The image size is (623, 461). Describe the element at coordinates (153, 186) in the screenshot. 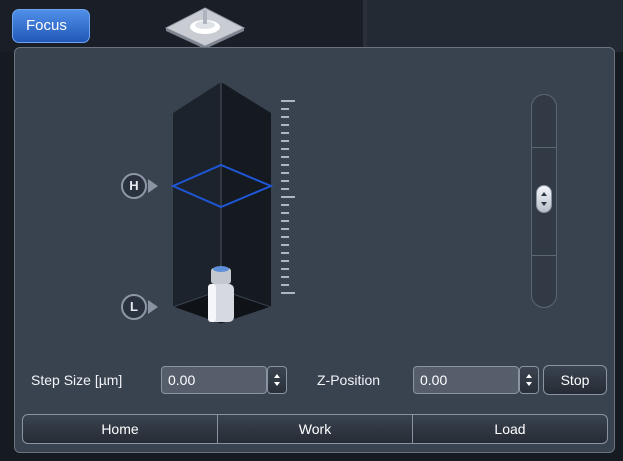

I see `high-pointer-icon` at that location.